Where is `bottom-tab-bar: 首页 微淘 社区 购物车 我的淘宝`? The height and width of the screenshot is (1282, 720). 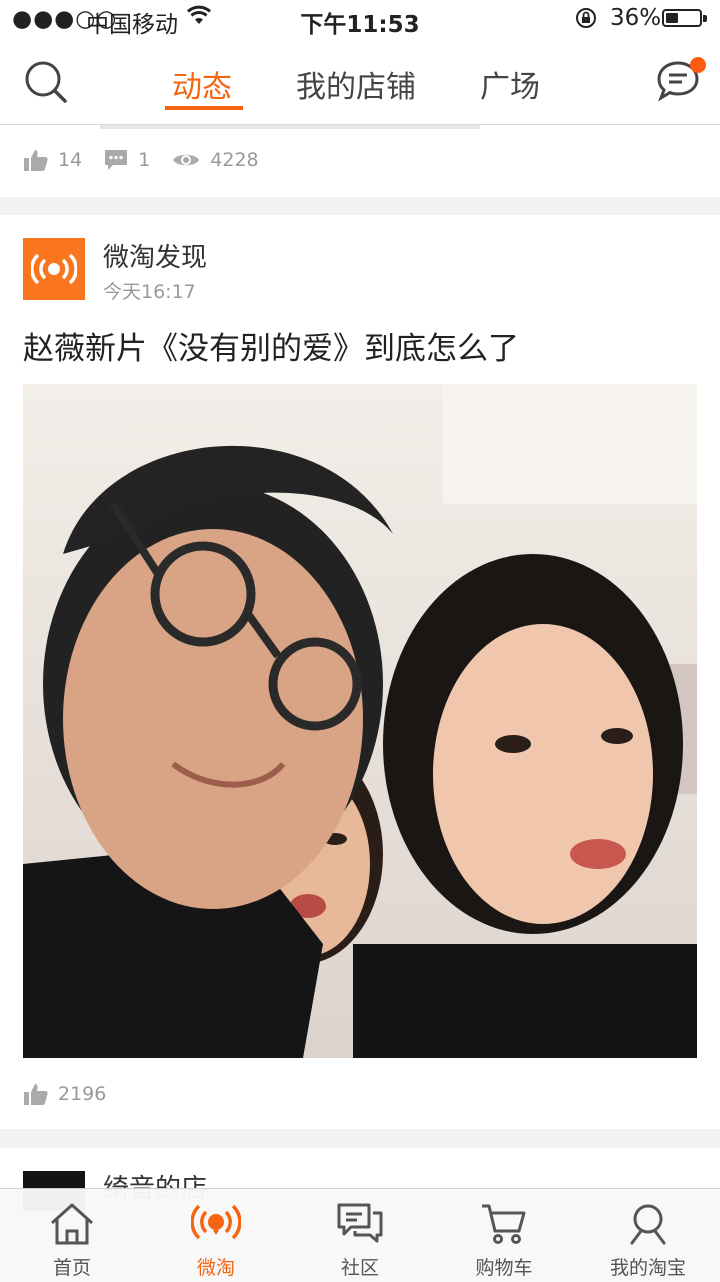
bottom-tab-bar: 首页 微淘 社区 购物车 我的淘宝 is located at coordinates (360, 1235).